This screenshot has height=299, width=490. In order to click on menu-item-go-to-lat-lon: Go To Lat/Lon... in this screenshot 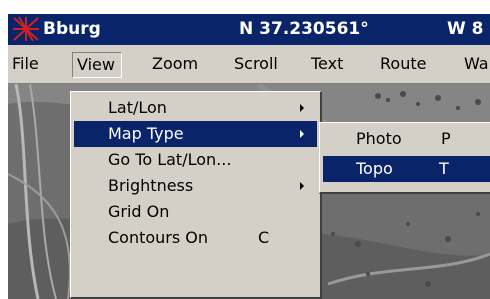, I will do `click(195, 160)`.